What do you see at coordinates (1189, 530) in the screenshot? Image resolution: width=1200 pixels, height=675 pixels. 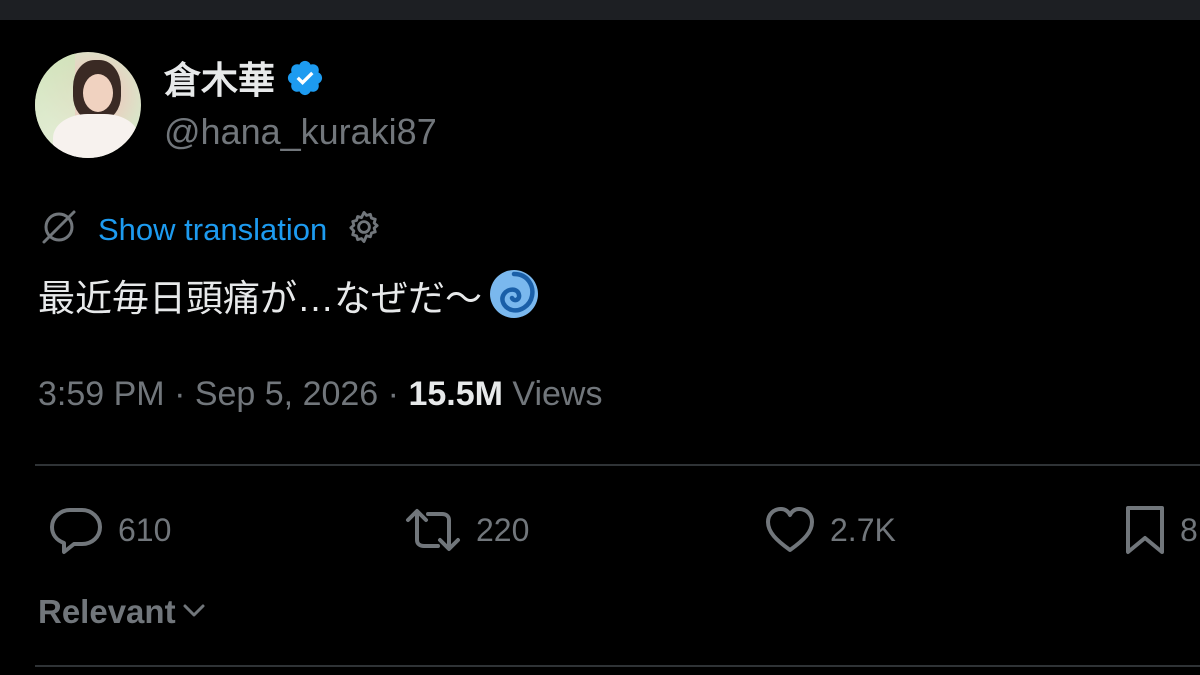 I see `bookmark-count: 8` at bounding box center [1189, 530].